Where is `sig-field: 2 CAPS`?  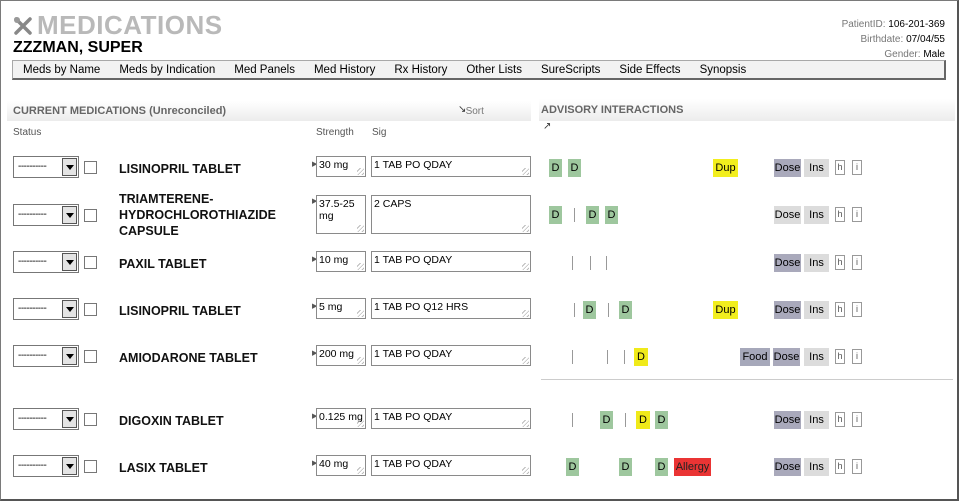
sig-field: 2 CAPS is located at coordinates (451, 214).